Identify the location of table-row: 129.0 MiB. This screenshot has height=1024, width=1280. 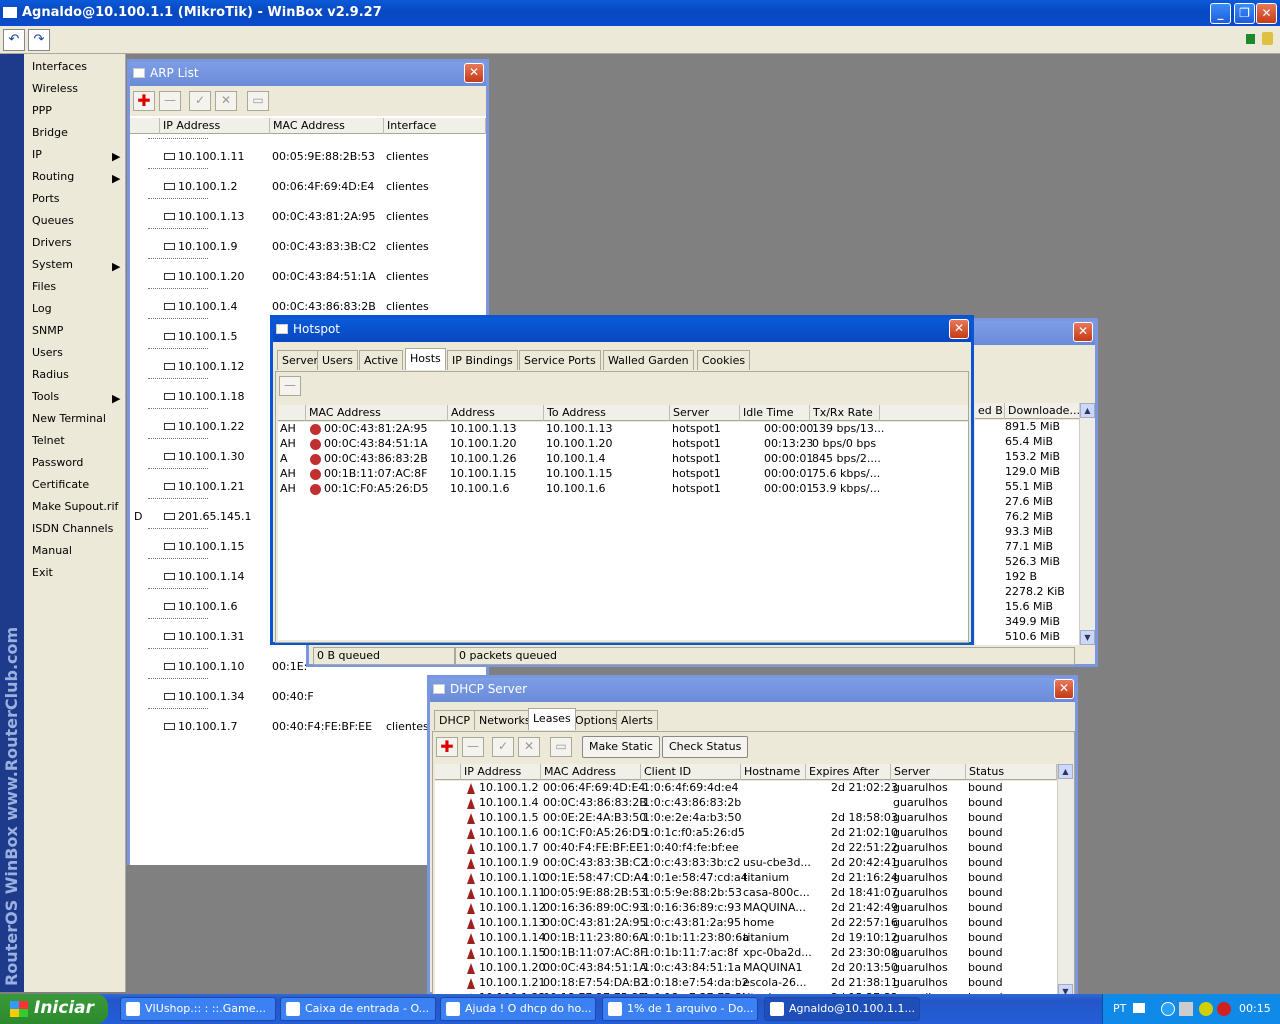
(1028, 472).